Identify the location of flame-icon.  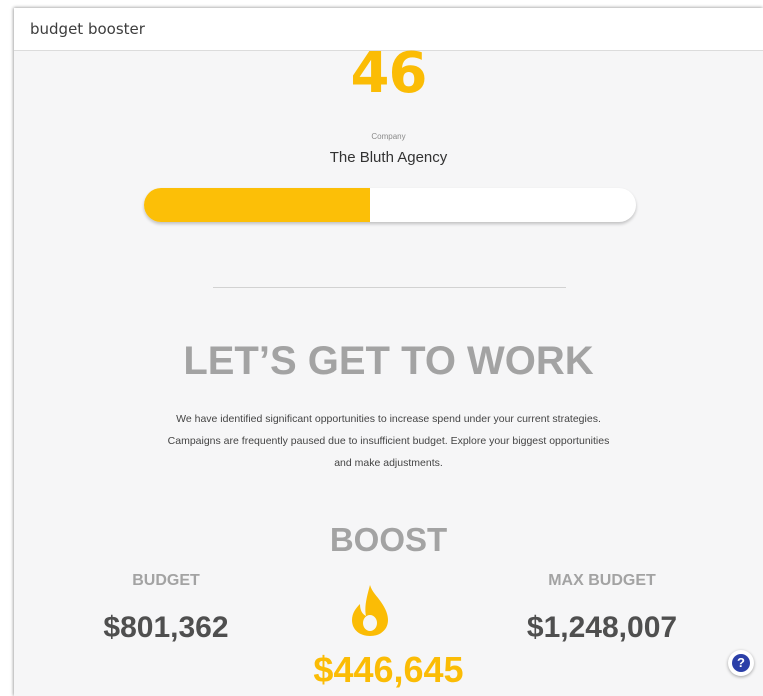
(370, 610).